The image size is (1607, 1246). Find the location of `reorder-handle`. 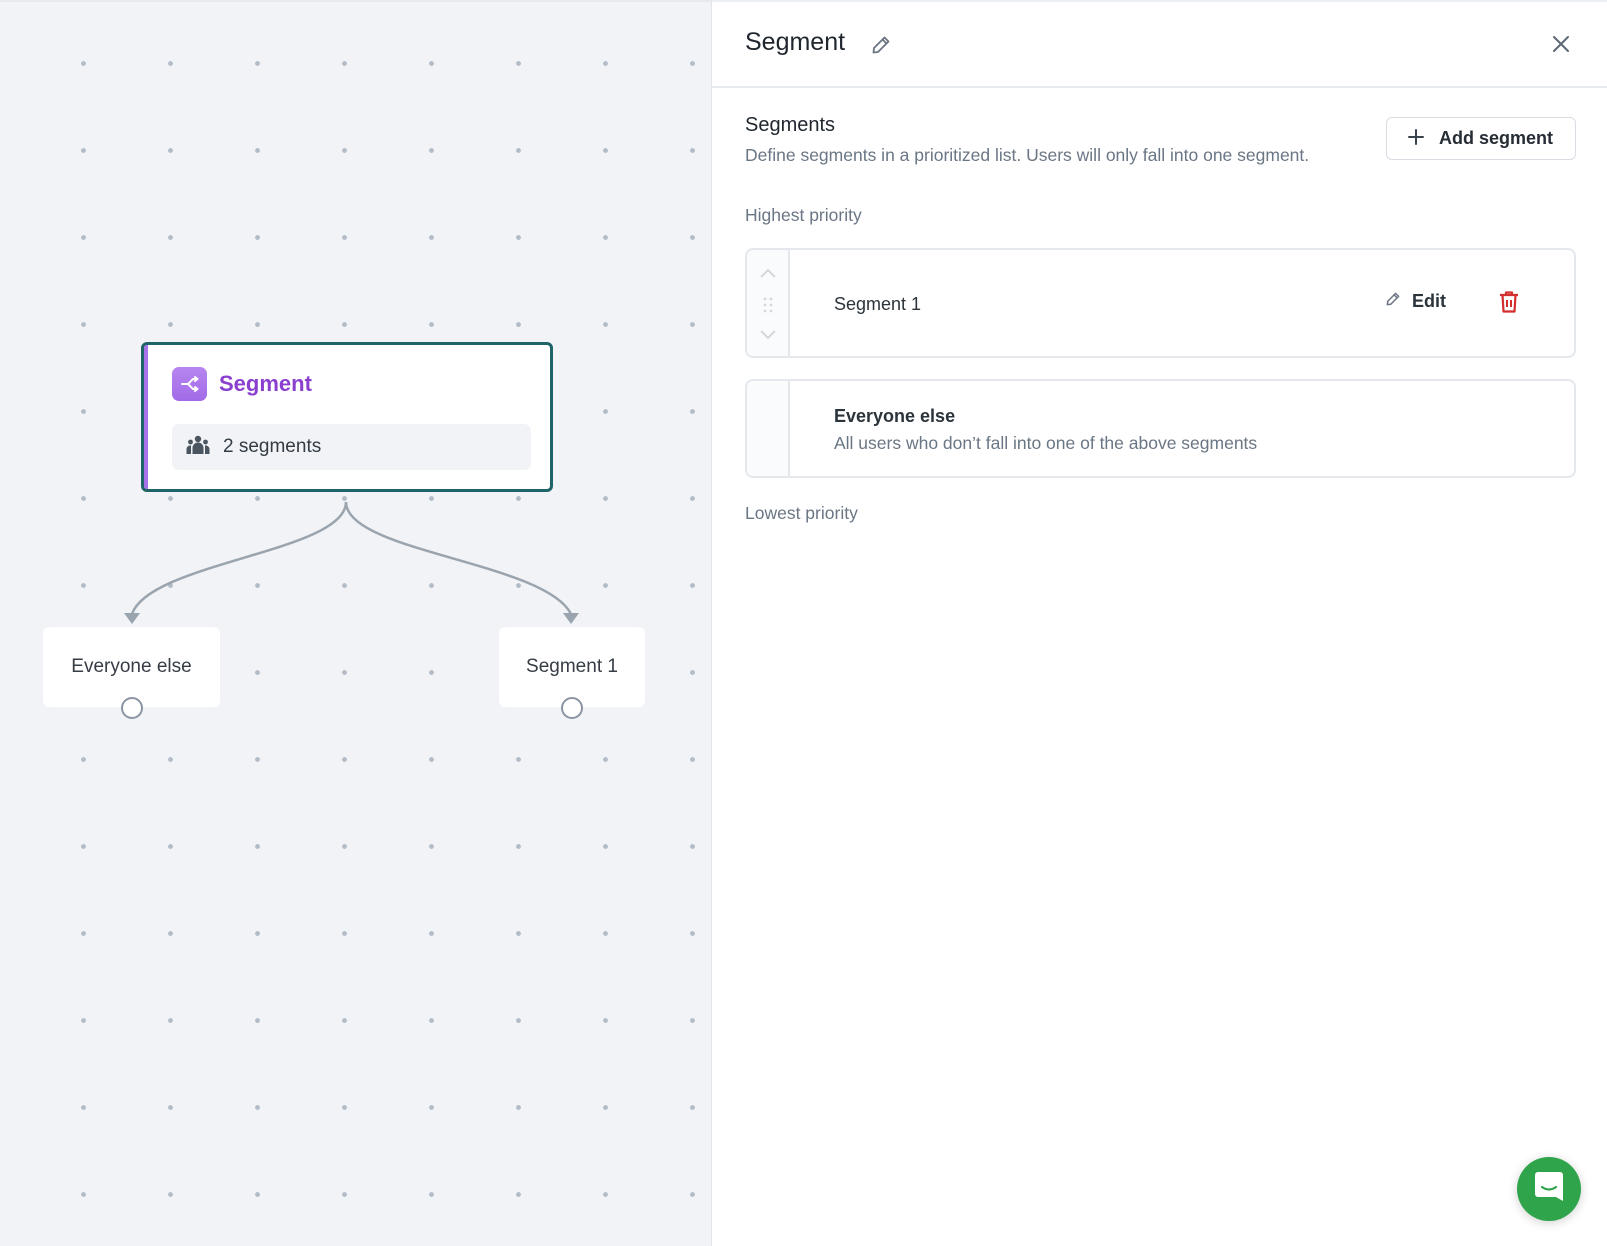

reorder-handle is located at coordinates (768, 303).